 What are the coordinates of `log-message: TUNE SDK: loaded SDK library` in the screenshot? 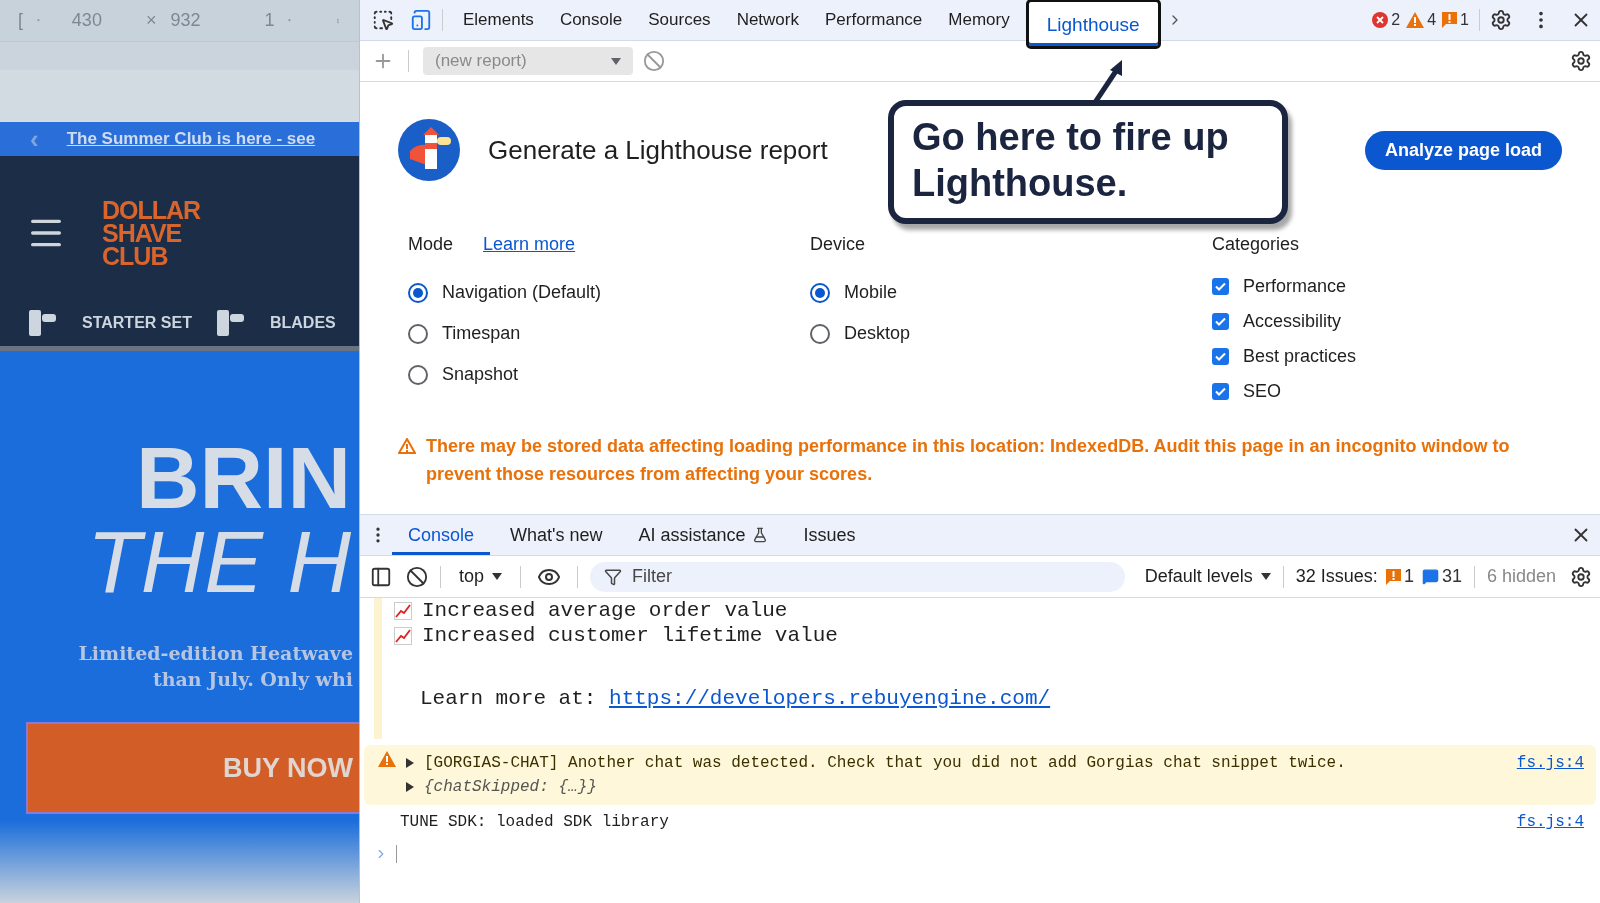 It's located at (534, 822).